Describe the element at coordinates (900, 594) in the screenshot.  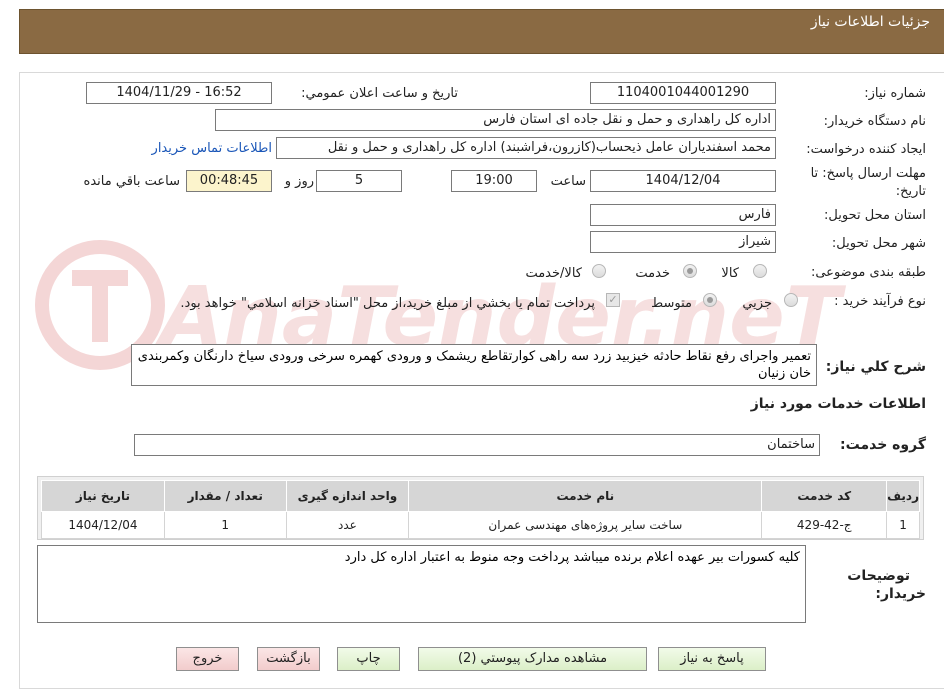
I see `buyer-notes-label-2: خريدار:` at that location.